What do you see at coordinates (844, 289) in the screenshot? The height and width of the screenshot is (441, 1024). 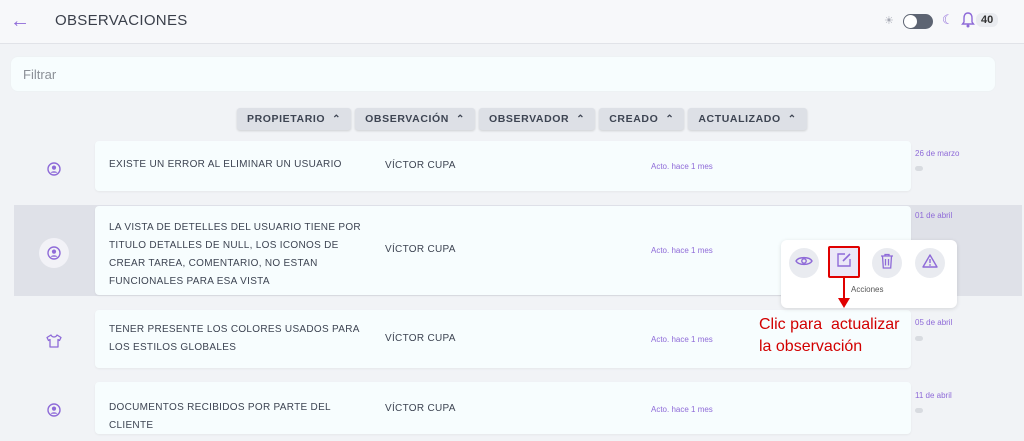 I see `annotation-arrow` at bounding box center [844, 289].